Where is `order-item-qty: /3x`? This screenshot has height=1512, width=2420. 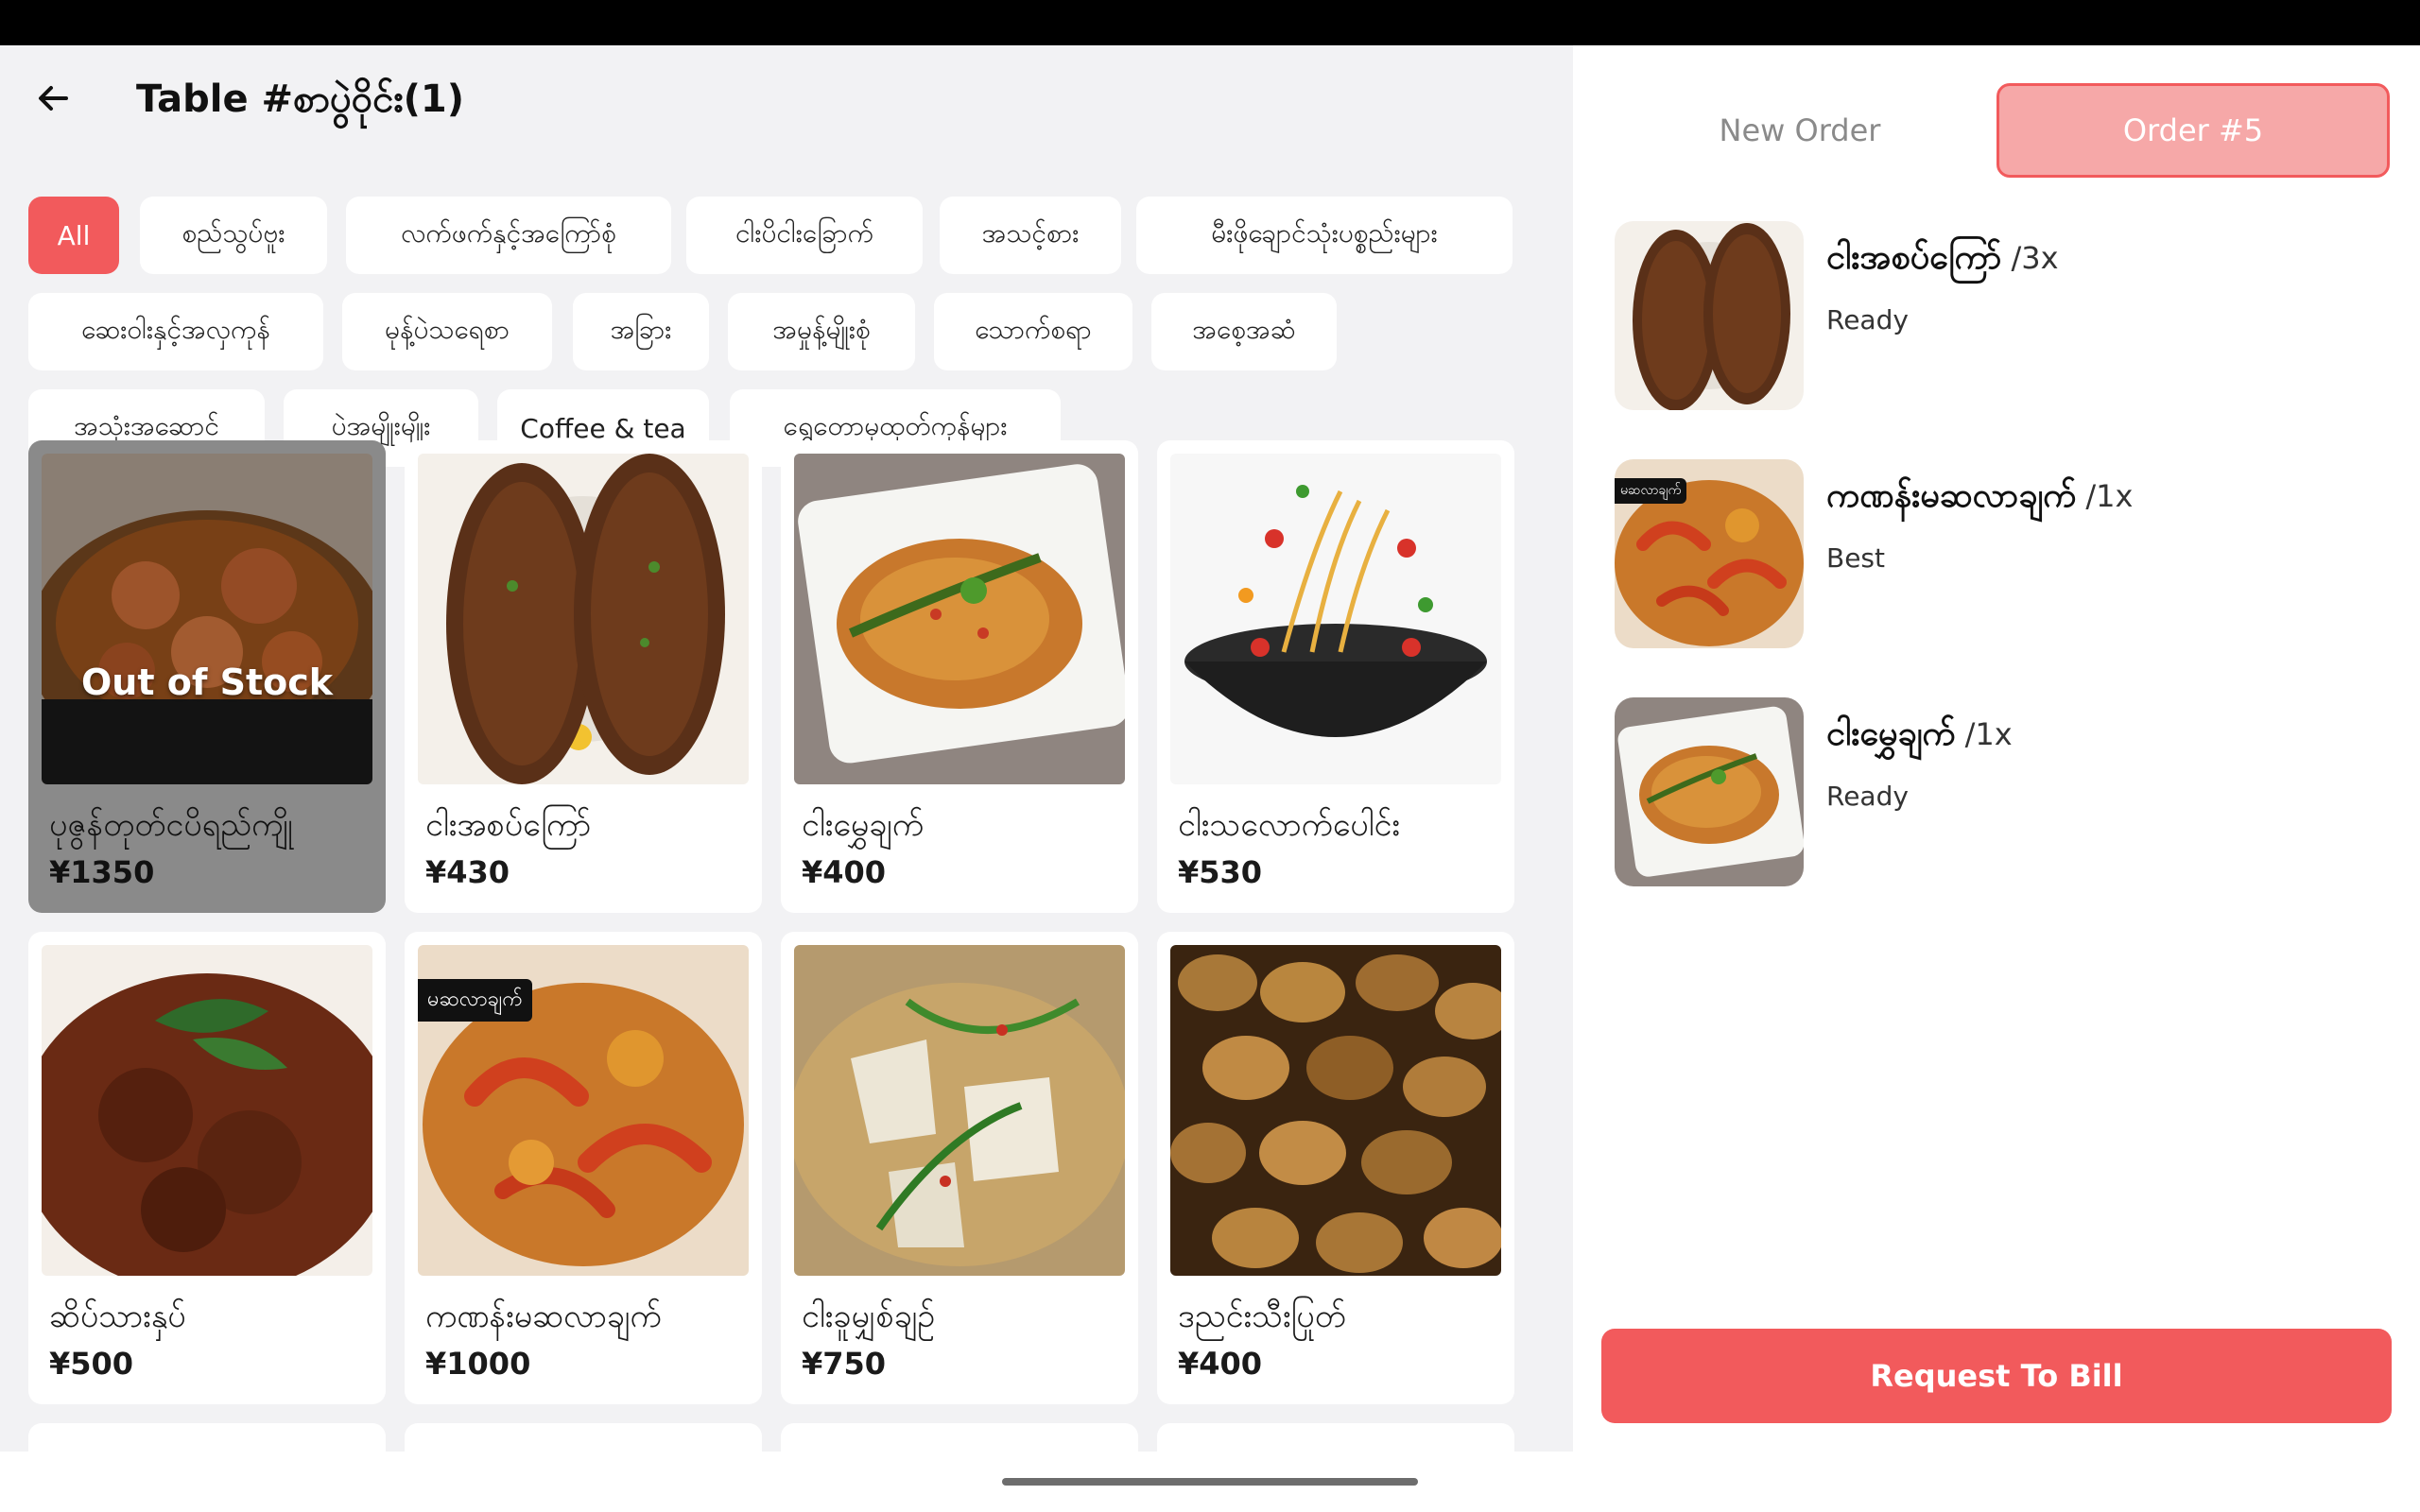 order-item-qty: /3x is located at coordinates (2035, 258).